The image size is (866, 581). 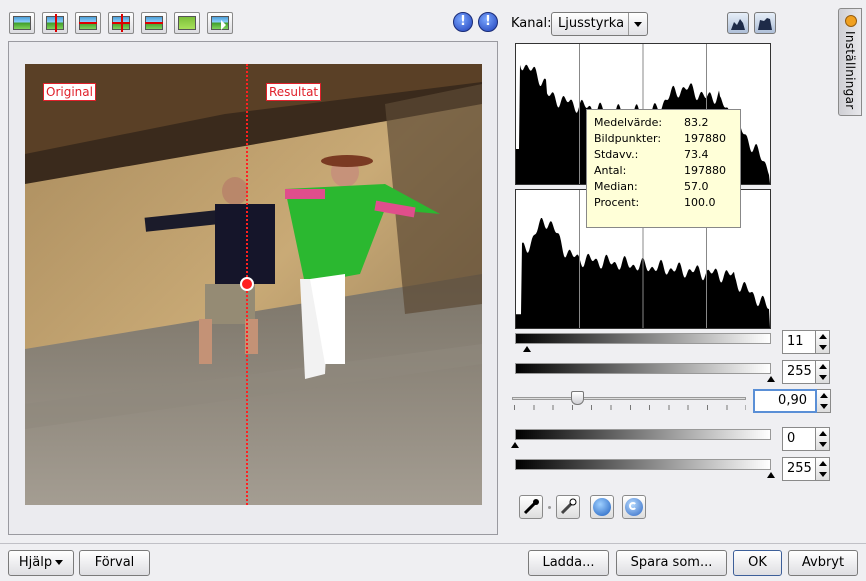 What do you see at coordinates (771, 475) in the screenshot?
I see `output-high-handle` at bounding box center [771, 475].